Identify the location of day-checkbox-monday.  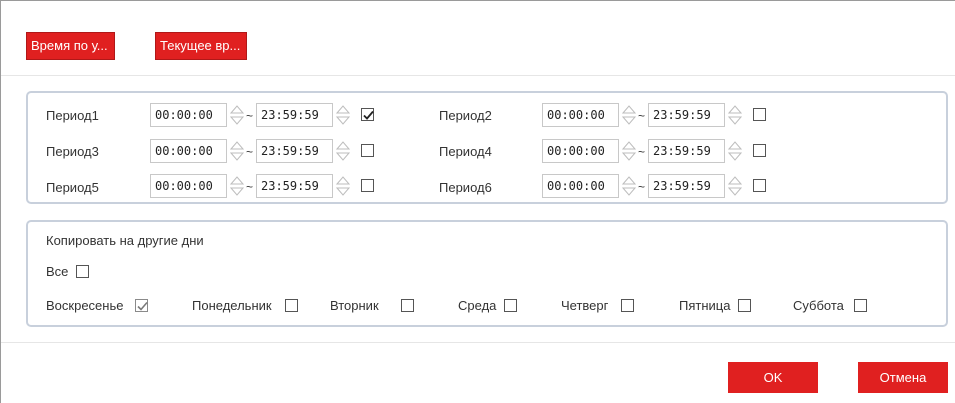
(291, 305).